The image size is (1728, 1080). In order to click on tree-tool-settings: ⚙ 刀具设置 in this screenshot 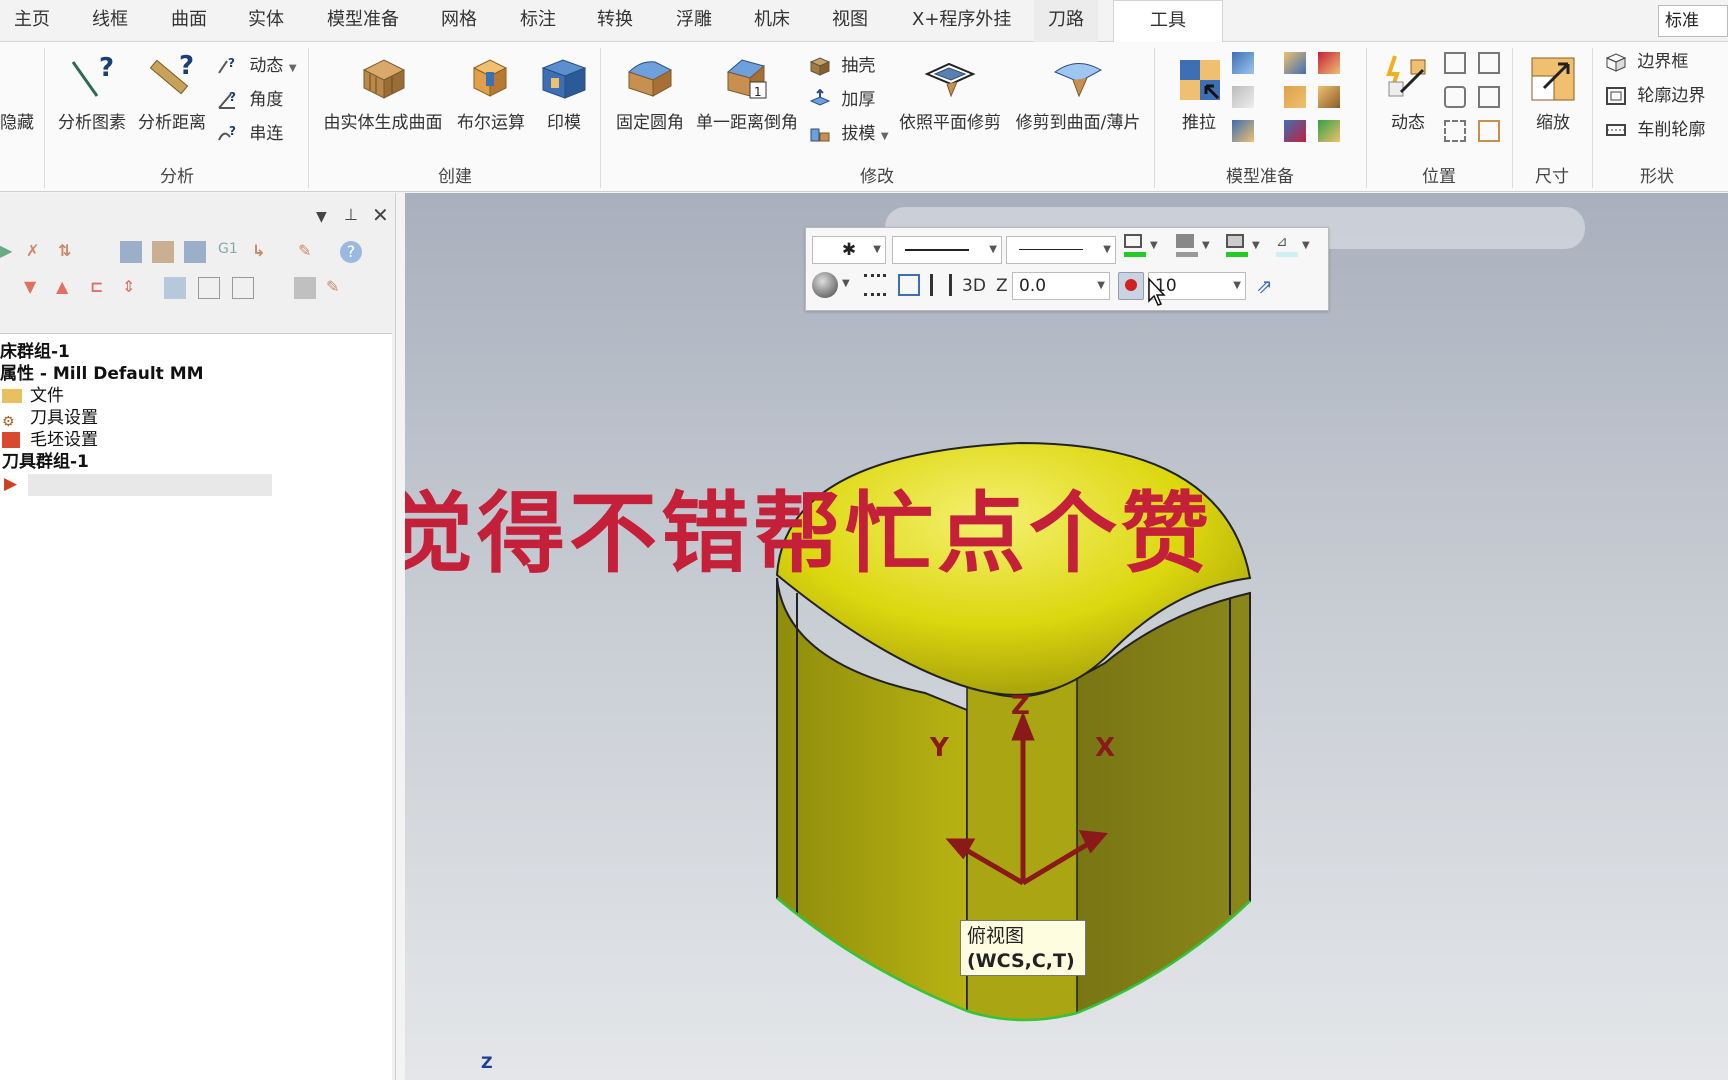, I will do `click(50, 418)`.